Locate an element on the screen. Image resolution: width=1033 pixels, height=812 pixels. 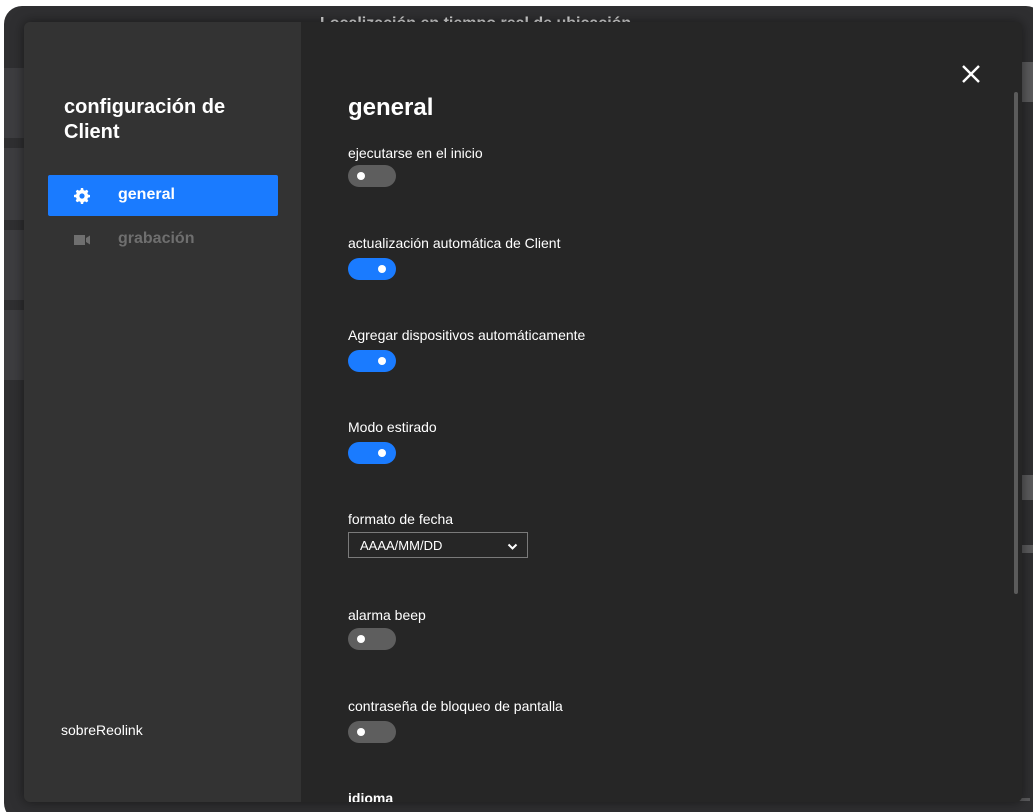
sidebar-title: configuración de Client is located at coordinates (145, 119).